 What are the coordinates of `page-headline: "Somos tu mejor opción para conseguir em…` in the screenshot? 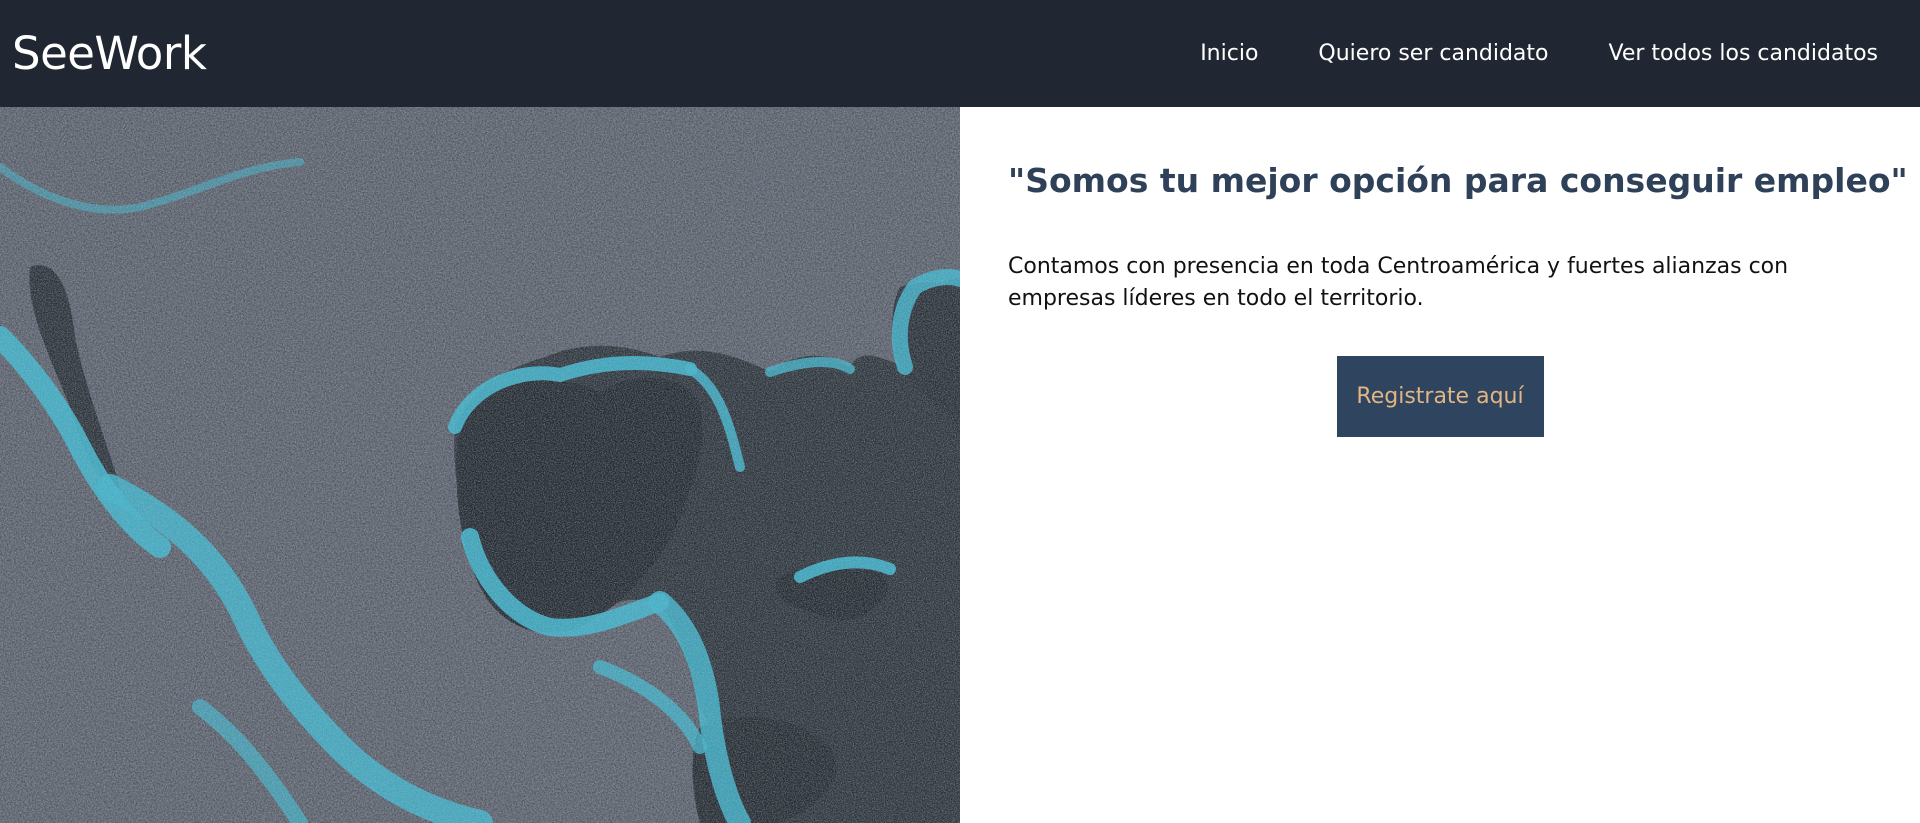 It's located at (1458, 180).